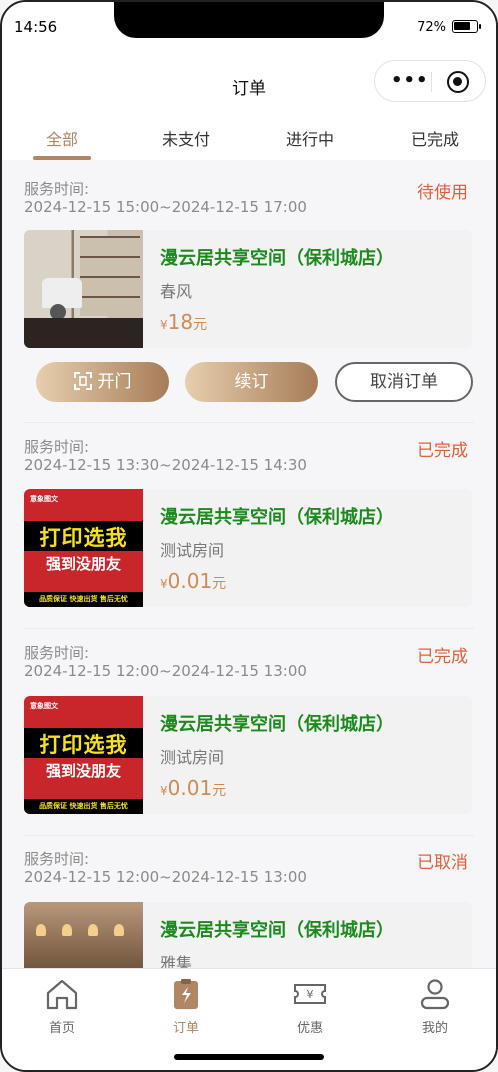  Describe the element at coordinates (249, 83) in the screenshot. I see `nav-bar: 订单 •••` at that location.